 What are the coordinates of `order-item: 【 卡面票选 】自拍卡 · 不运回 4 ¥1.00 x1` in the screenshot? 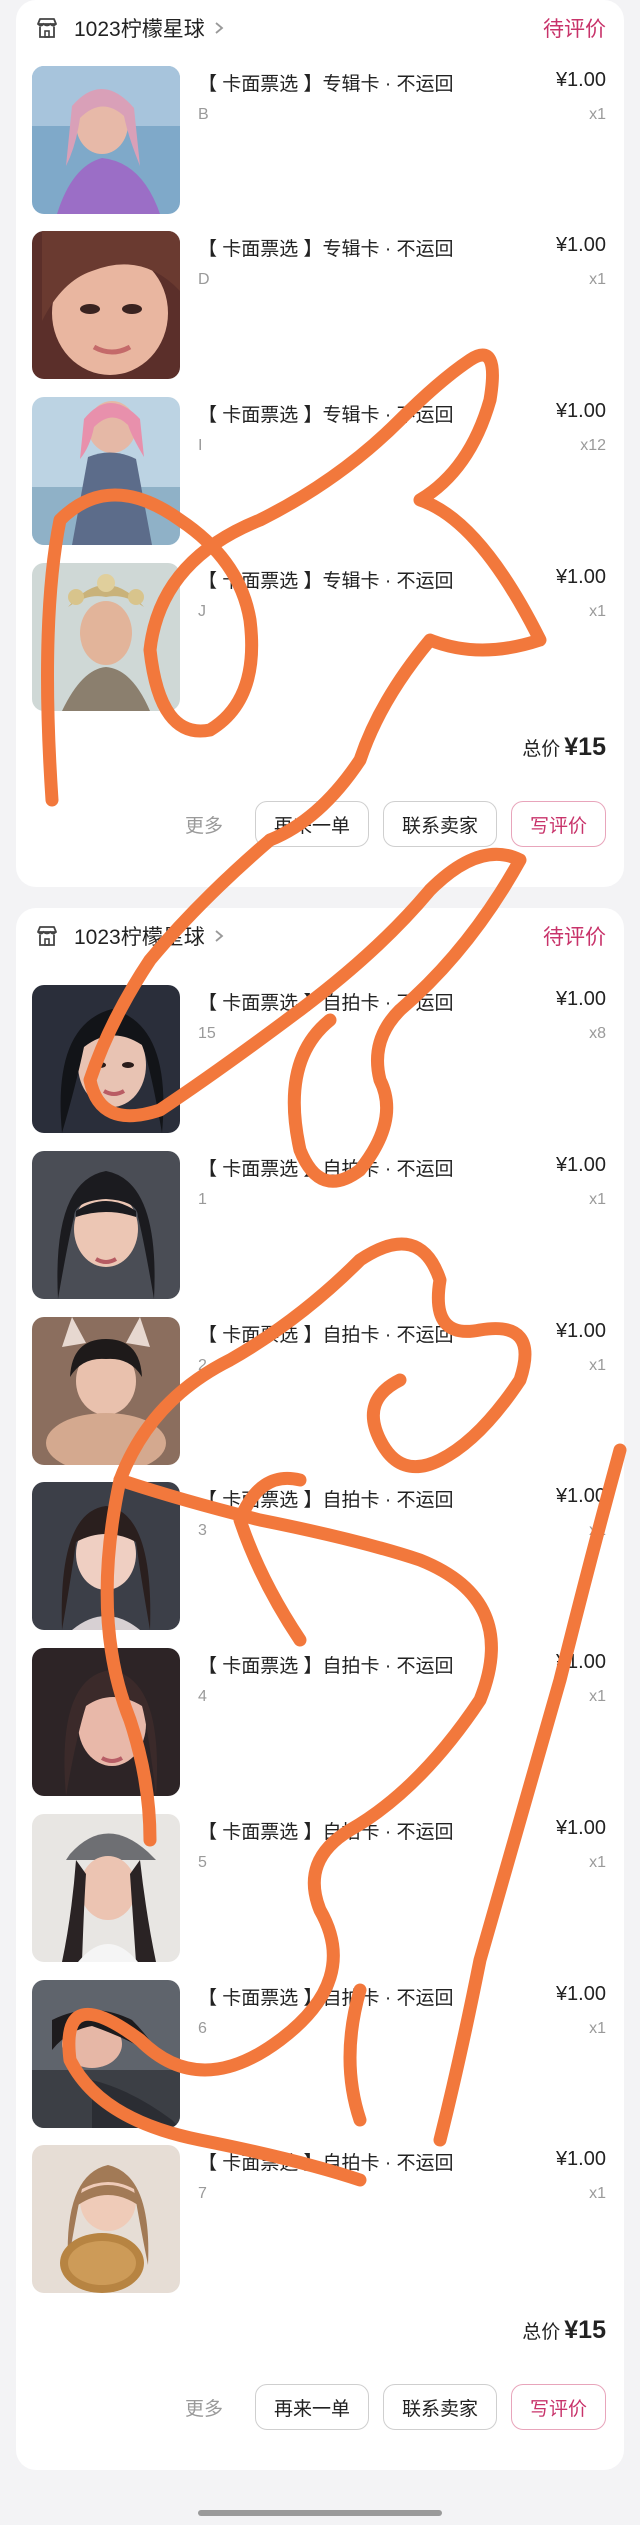 It's located at (319, 1722).